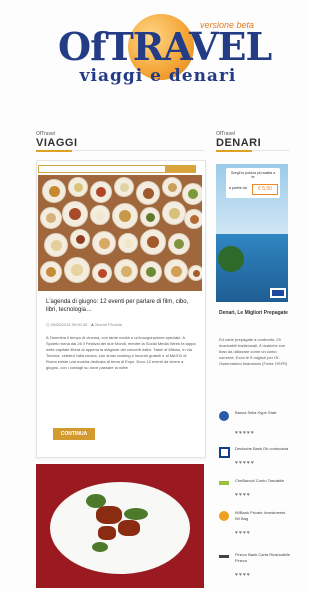  I want to click on bank-name: CheBanca! Conto Tascabile, so click(260, 480).